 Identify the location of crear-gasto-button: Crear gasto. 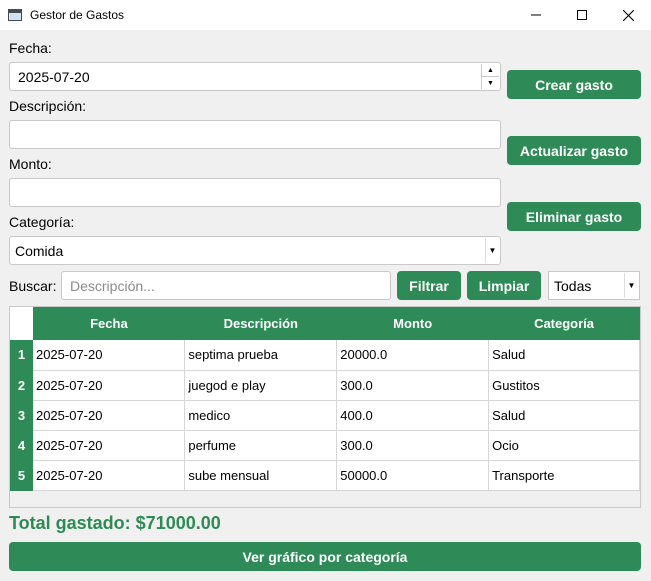
(574, 84).